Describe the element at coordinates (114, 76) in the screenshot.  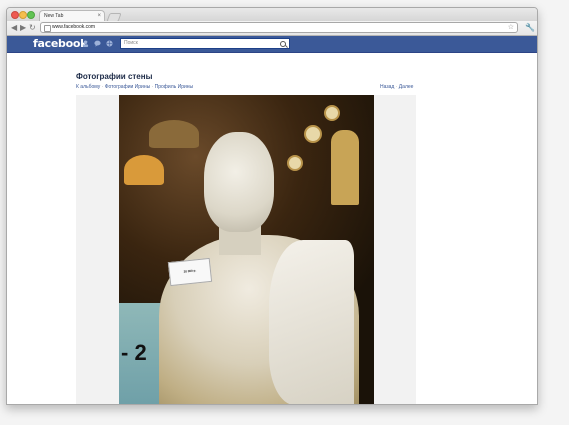
I see `page-title: Фотографии стены` at that location.